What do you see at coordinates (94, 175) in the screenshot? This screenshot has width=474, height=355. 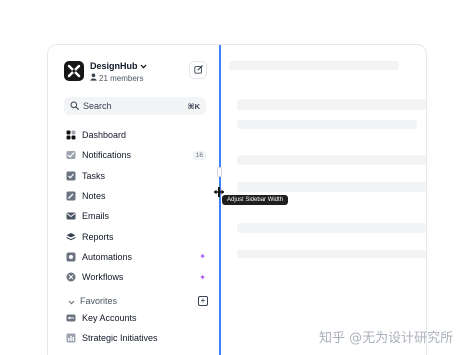 I see `sidebar-item-label: Tasks` at bounding box center [94, 175].